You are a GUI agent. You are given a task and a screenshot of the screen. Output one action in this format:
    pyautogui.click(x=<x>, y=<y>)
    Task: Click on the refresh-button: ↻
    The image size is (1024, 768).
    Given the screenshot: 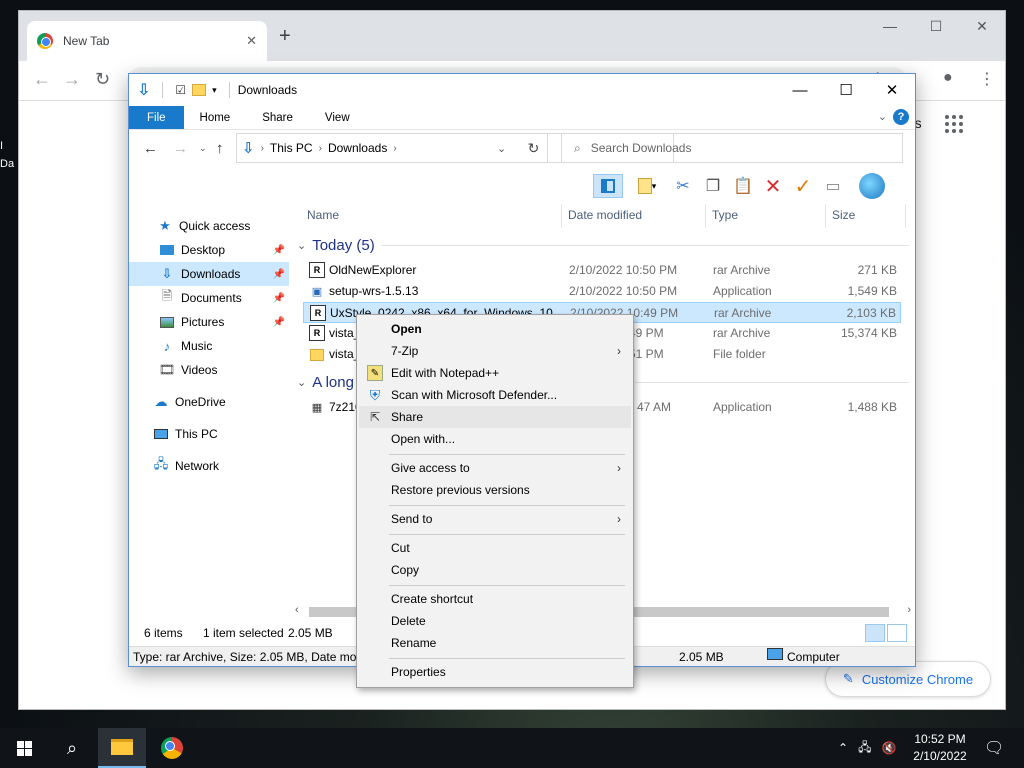 What is the action you would take?
    pyautogui.click(x=534, y=148)
    